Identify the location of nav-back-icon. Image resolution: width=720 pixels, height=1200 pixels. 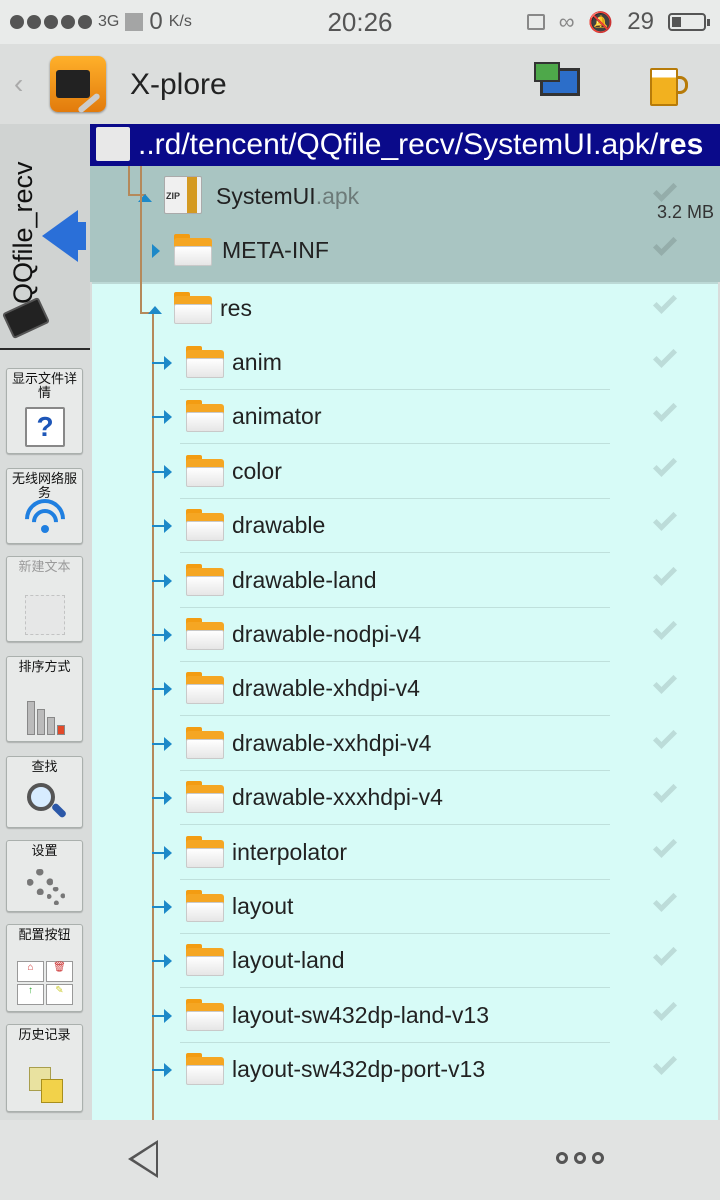
(143, 1159).